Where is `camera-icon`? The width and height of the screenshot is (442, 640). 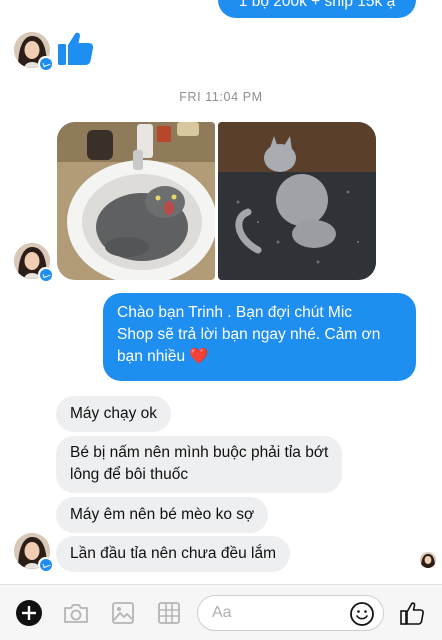
camera-icon is located at coordinates (76, 613).